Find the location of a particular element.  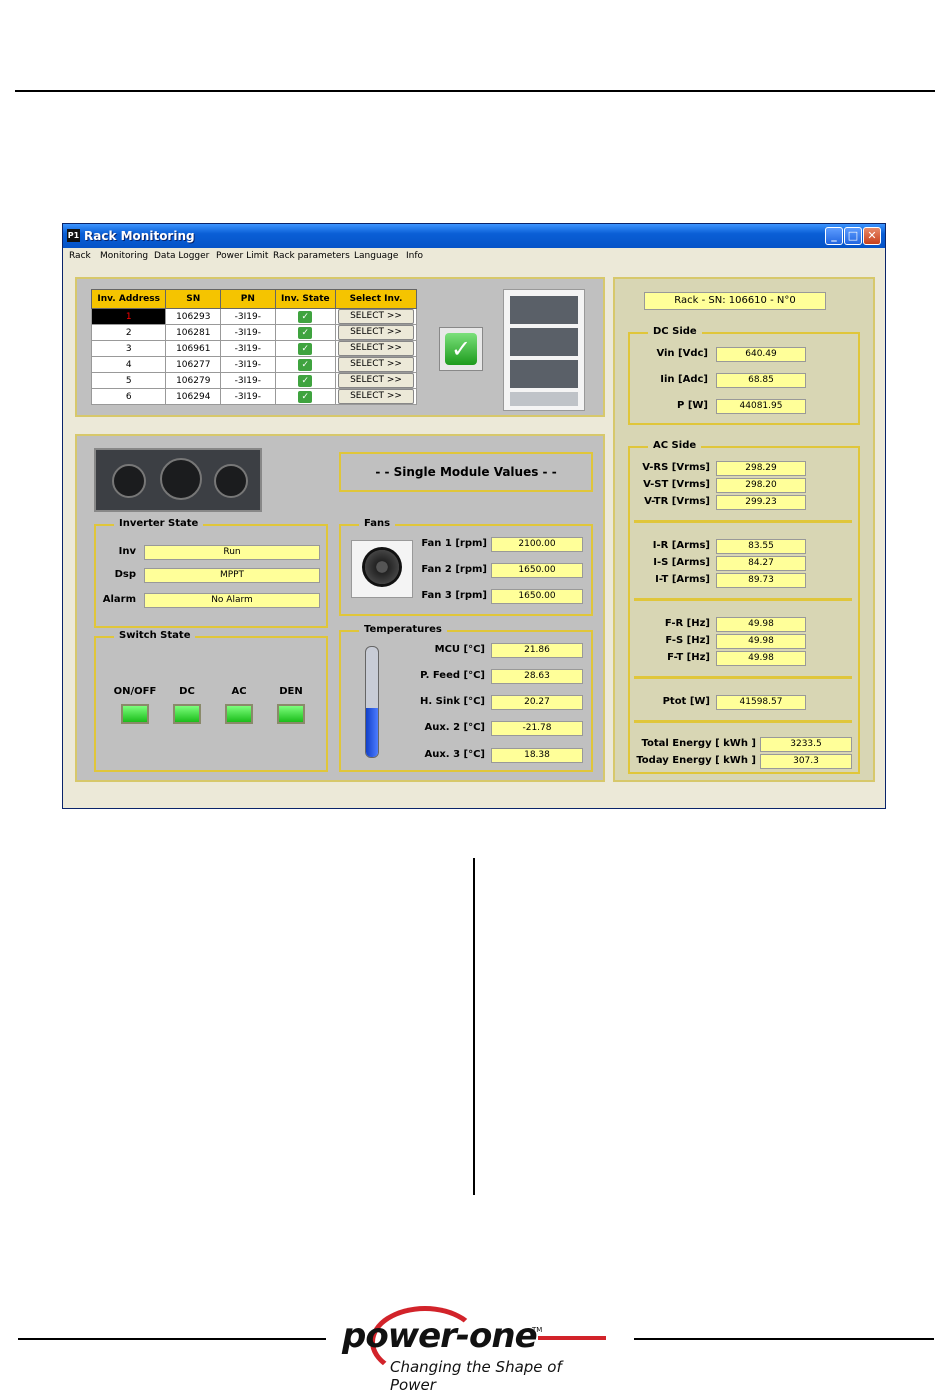

footer-rule-right is located at coordinates (784, 1339).